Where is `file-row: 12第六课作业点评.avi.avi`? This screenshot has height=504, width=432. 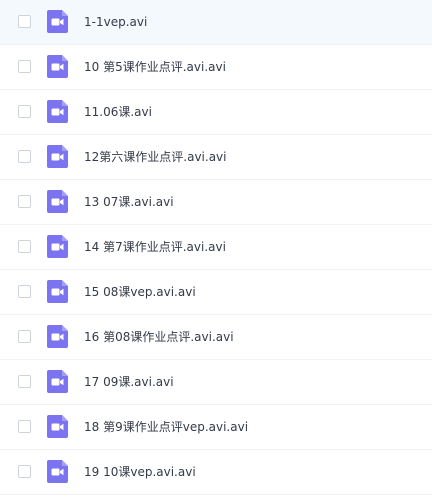 file-row: 12第六课作业点评.avi.avi is located at coordinates (216, 157).